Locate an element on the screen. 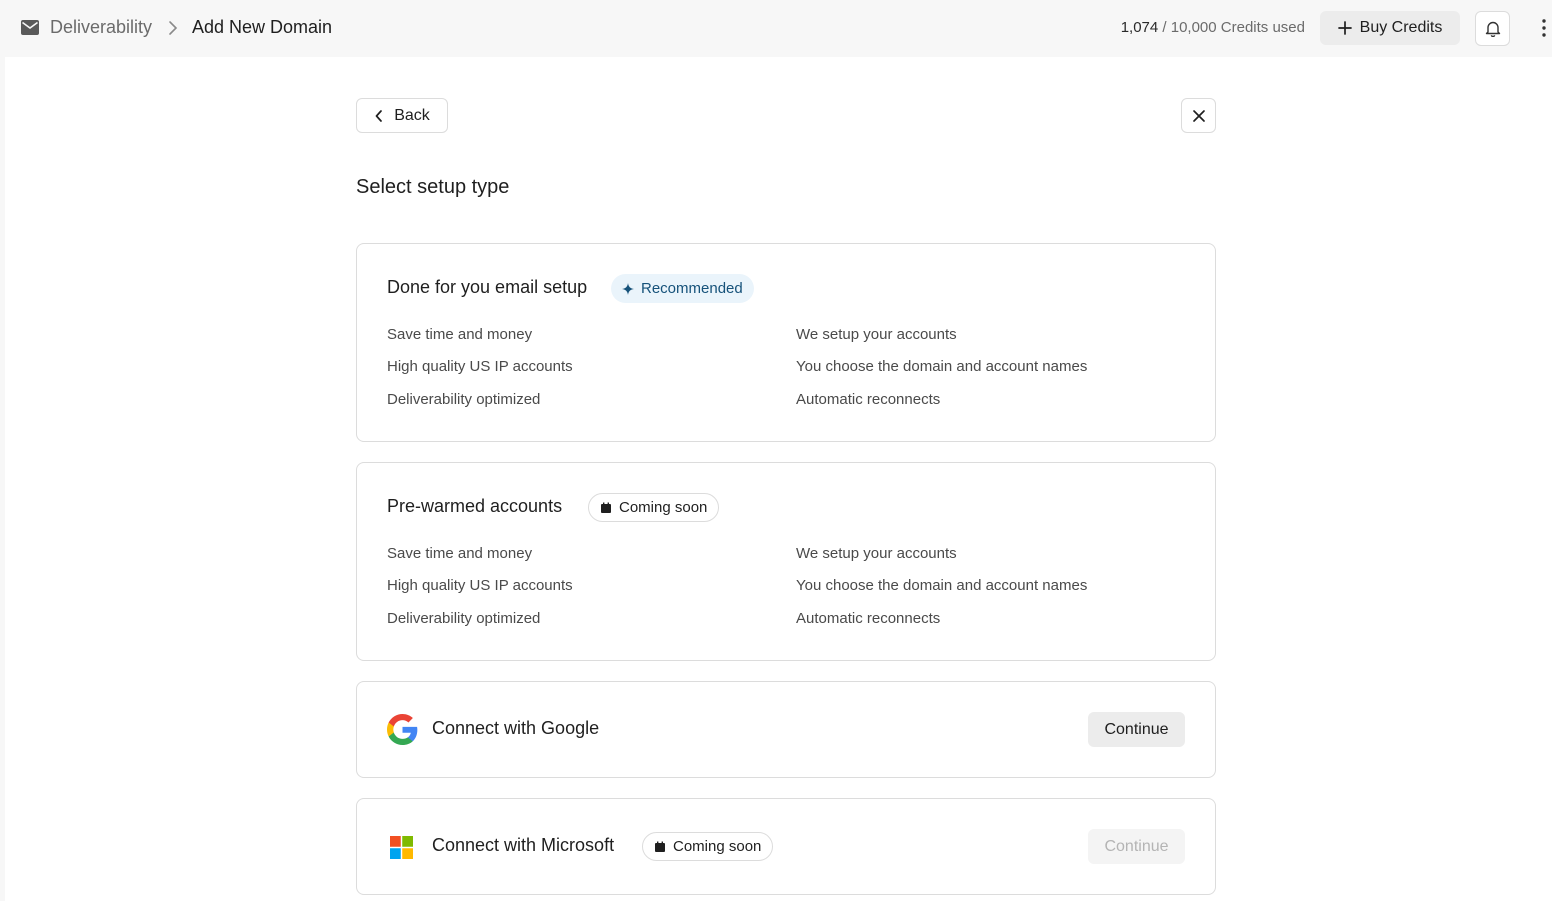  option-title: Done for you email setup is located at coordinates (487, 287).